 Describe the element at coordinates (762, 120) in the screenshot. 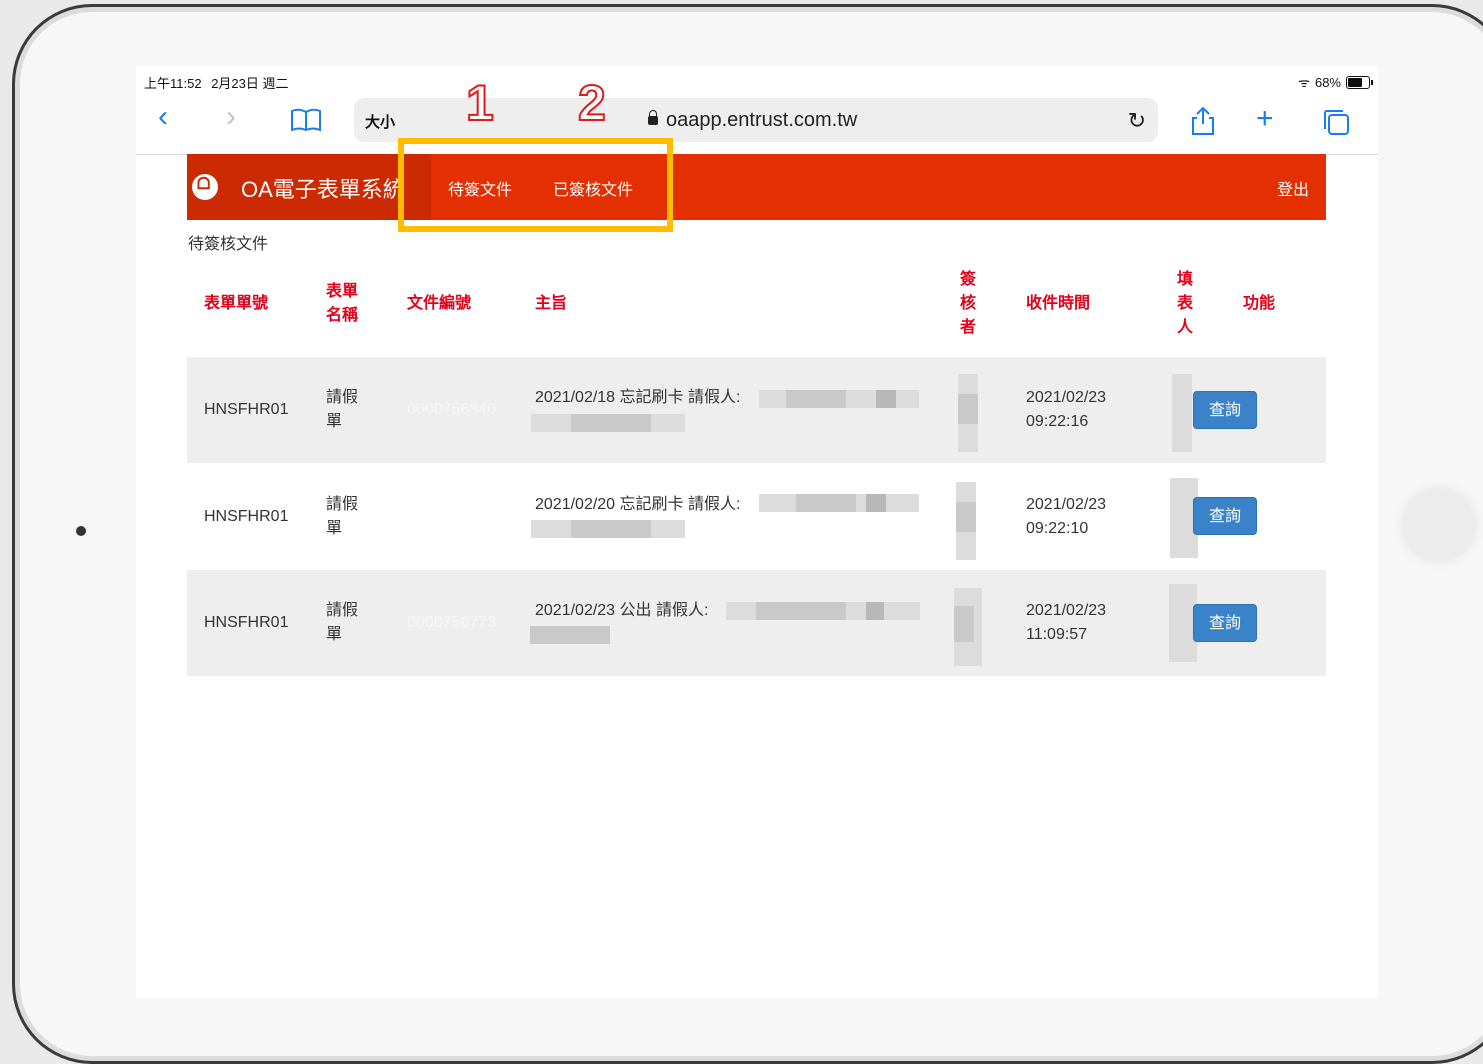

I see `url-text: oaapp.entrust.com.tw` at that location.